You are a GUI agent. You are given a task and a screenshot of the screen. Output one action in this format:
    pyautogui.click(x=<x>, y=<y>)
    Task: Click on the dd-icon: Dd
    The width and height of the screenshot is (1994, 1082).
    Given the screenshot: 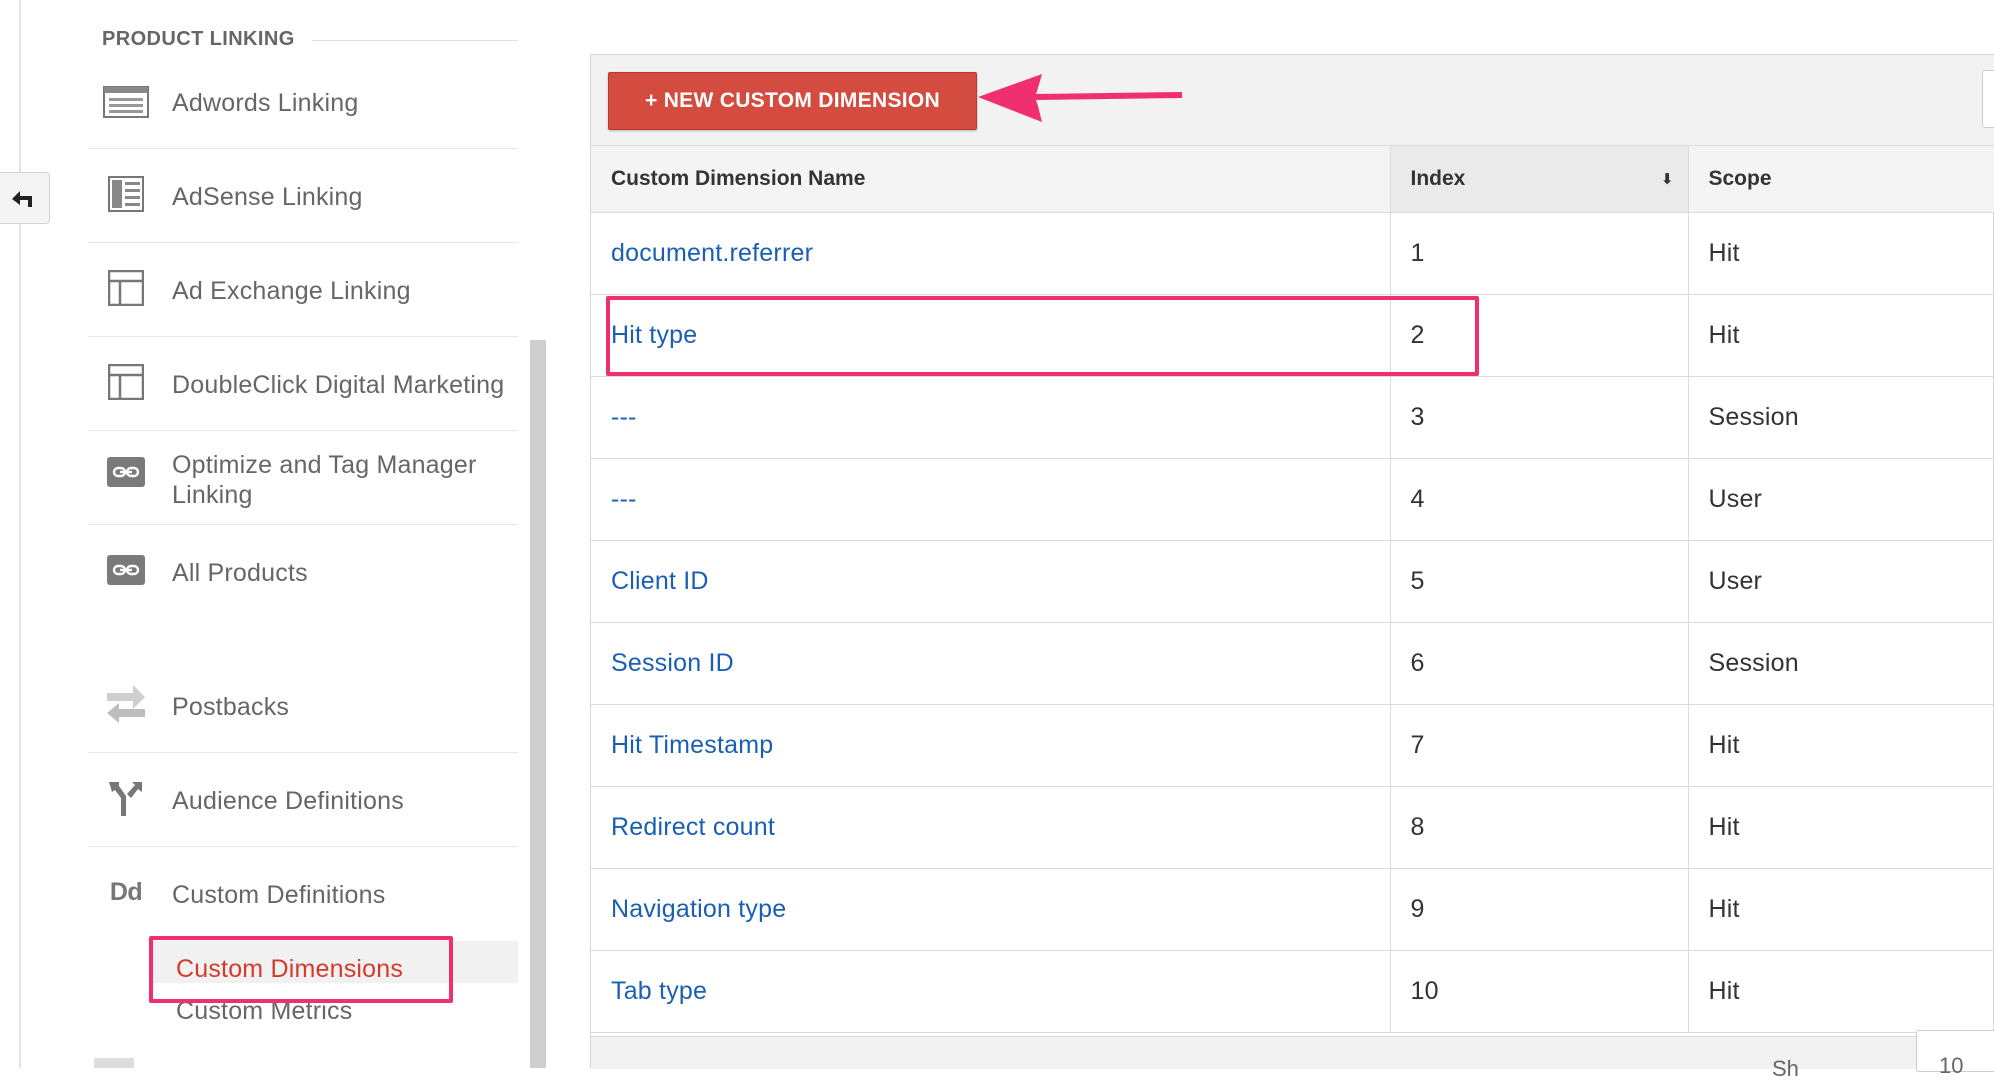 What is the action you would take?
    pyautogui.click(x=126, y=891)
    